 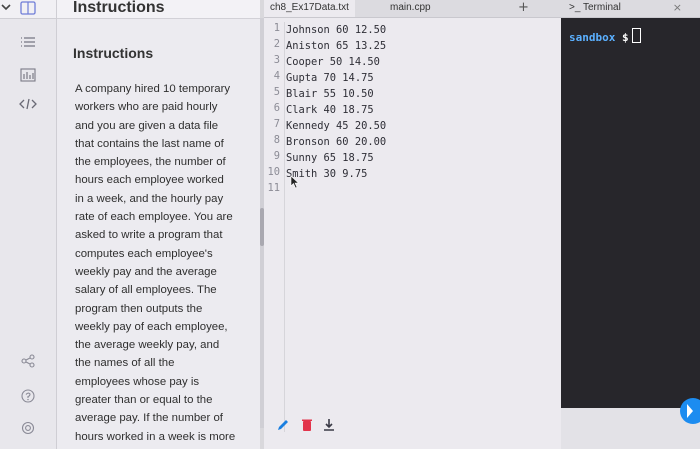 What do you see at coordinates (155, 436) in the screenshot?
I see `instructions-line: hours worked in a week is more` at bounding box center [155, 436].